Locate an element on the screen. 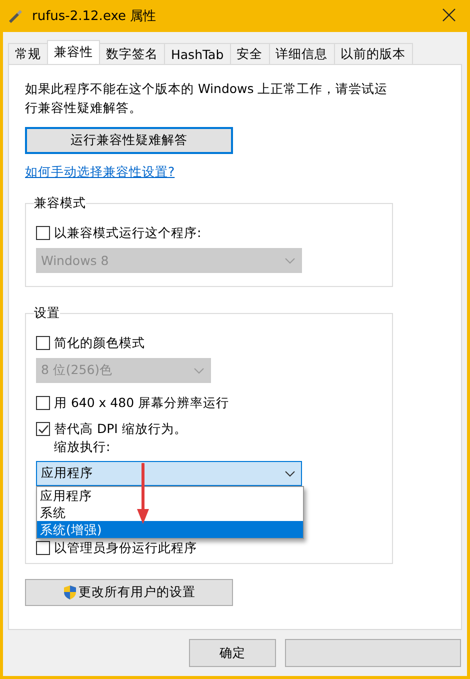  checkbox-label: 替代高 DPI 缩放行为。 is located at coordinates (120, 429).